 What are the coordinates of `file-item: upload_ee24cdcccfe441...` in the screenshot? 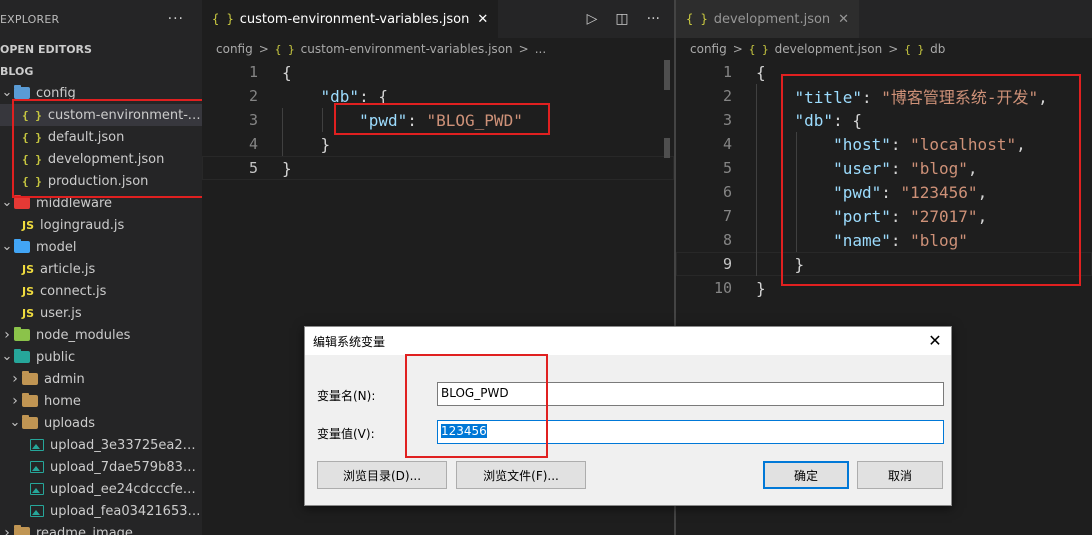 It's located at (101, 489).